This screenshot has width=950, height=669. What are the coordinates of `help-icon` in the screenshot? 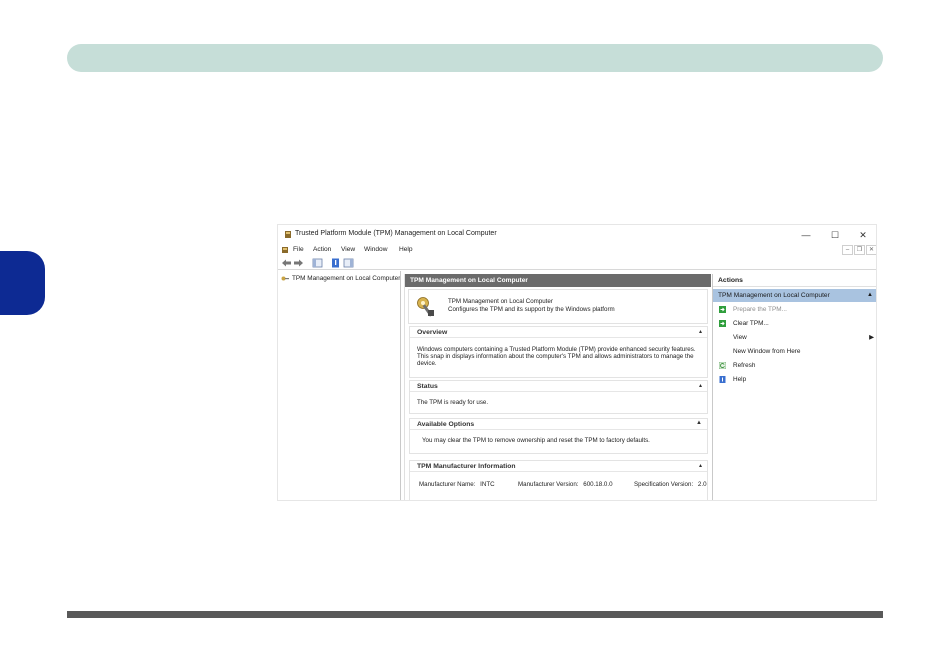 It's located at (722, 379).